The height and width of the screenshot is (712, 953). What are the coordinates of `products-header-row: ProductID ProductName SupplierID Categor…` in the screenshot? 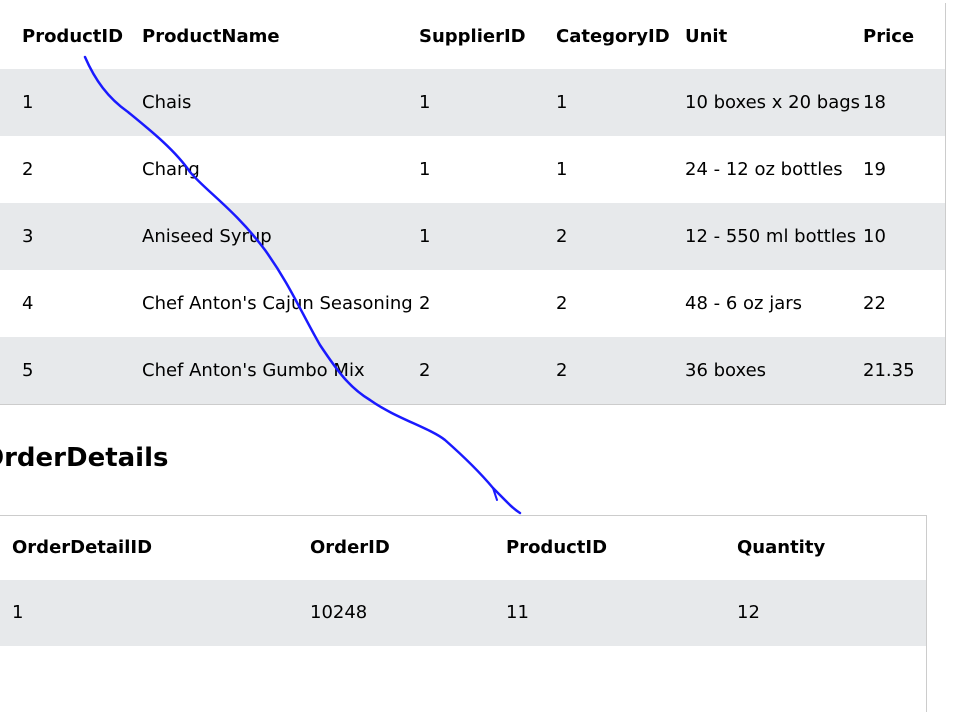 It's located at (472, 36).